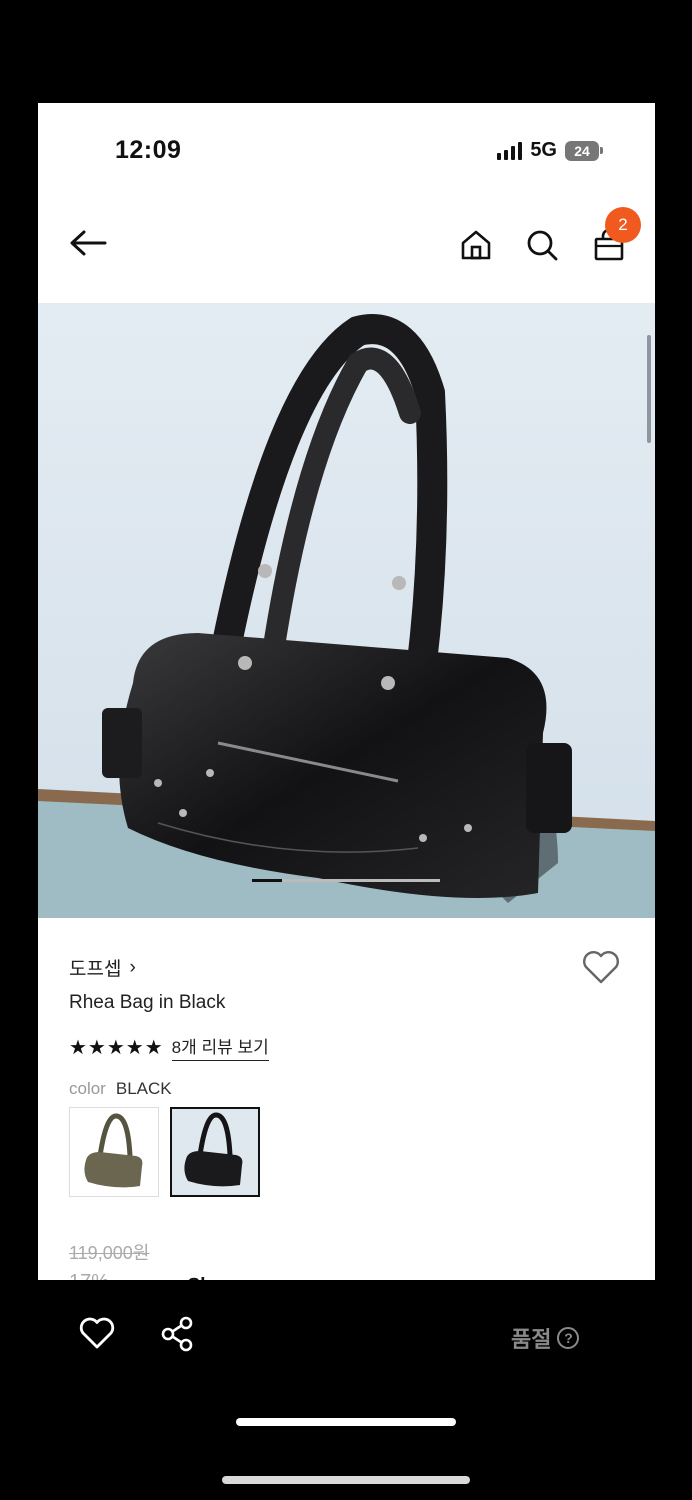 The image size is (692, 1500). Describe the element at coordinates (346, 1480) in the screenshot. I see `system-home-indicator` at that location.